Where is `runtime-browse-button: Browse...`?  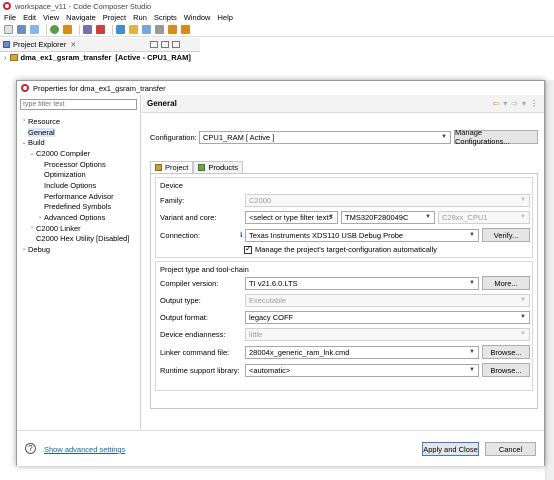 runtime-browse-button: Browse... is located at coordinates (506, 370).